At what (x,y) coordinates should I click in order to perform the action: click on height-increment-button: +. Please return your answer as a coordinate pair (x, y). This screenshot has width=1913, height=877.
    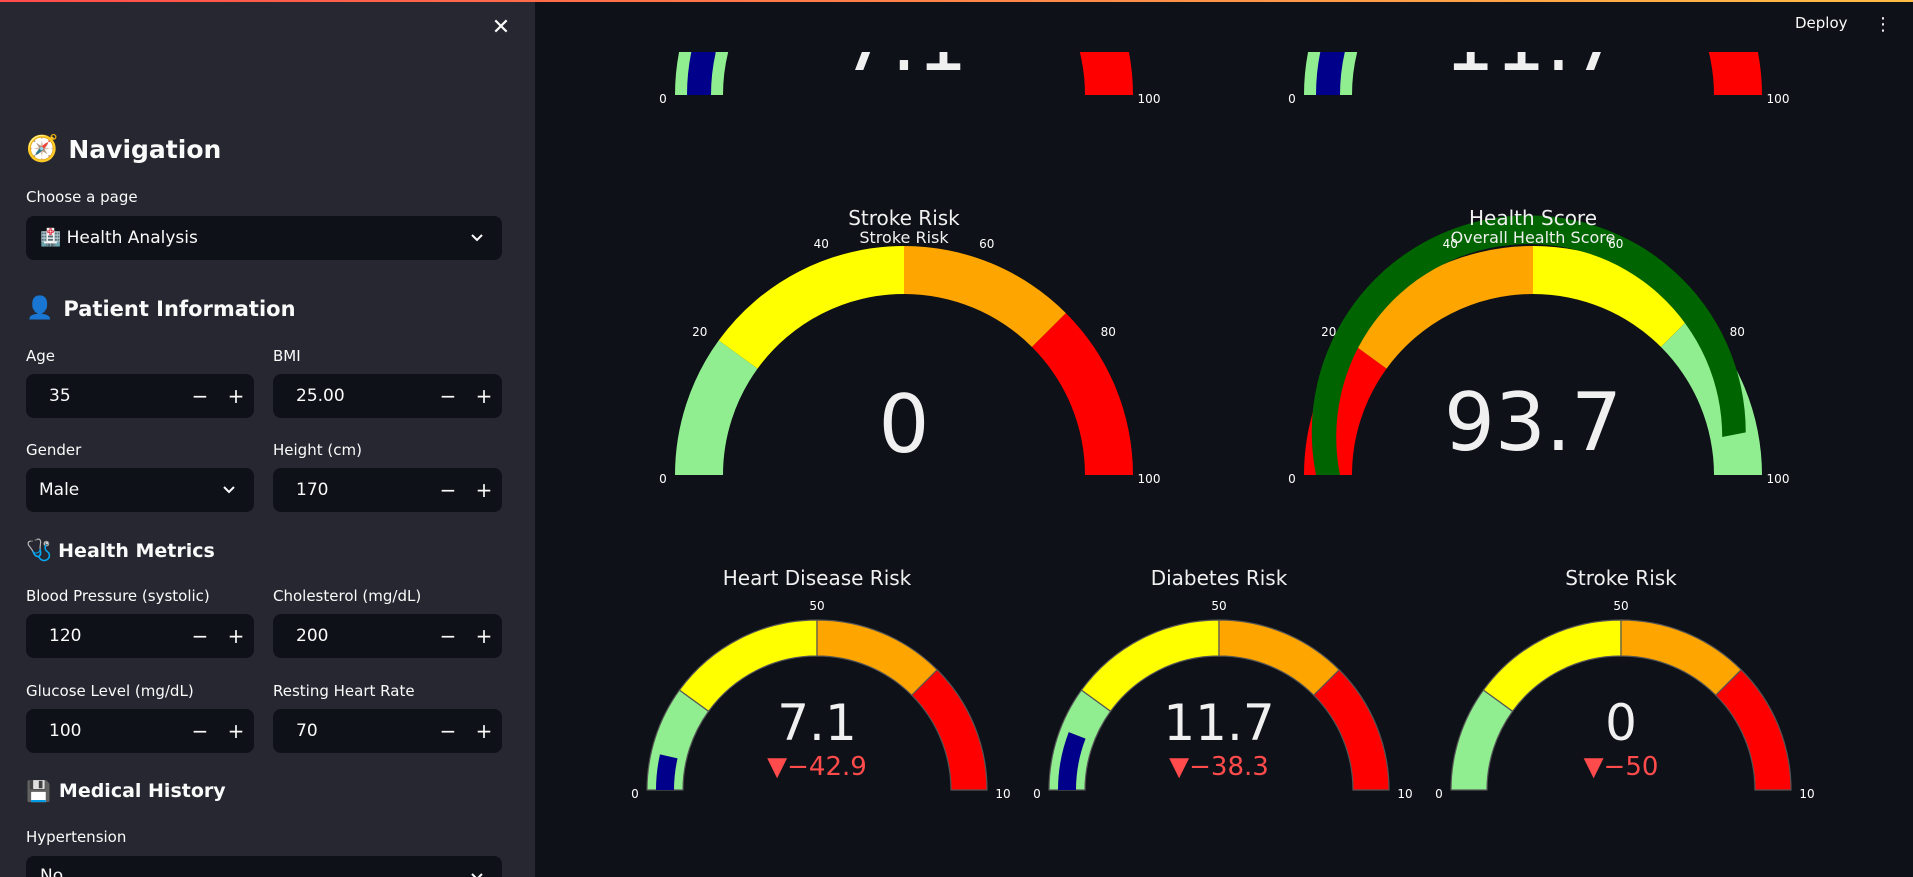
    Looking at the image, I should click on (484, 490).